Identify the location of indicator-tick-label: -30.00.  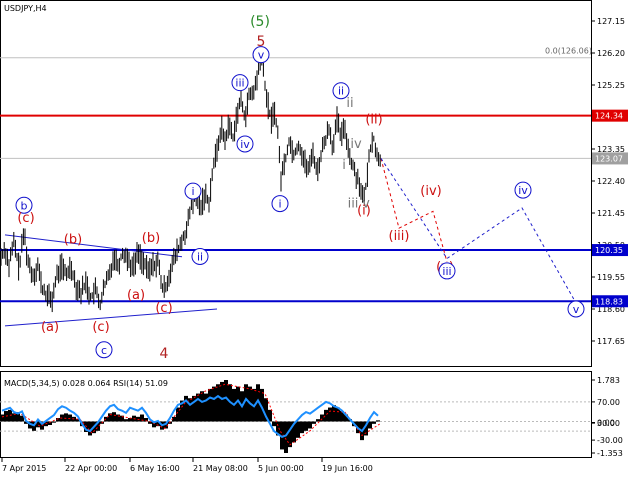
(610, 440).